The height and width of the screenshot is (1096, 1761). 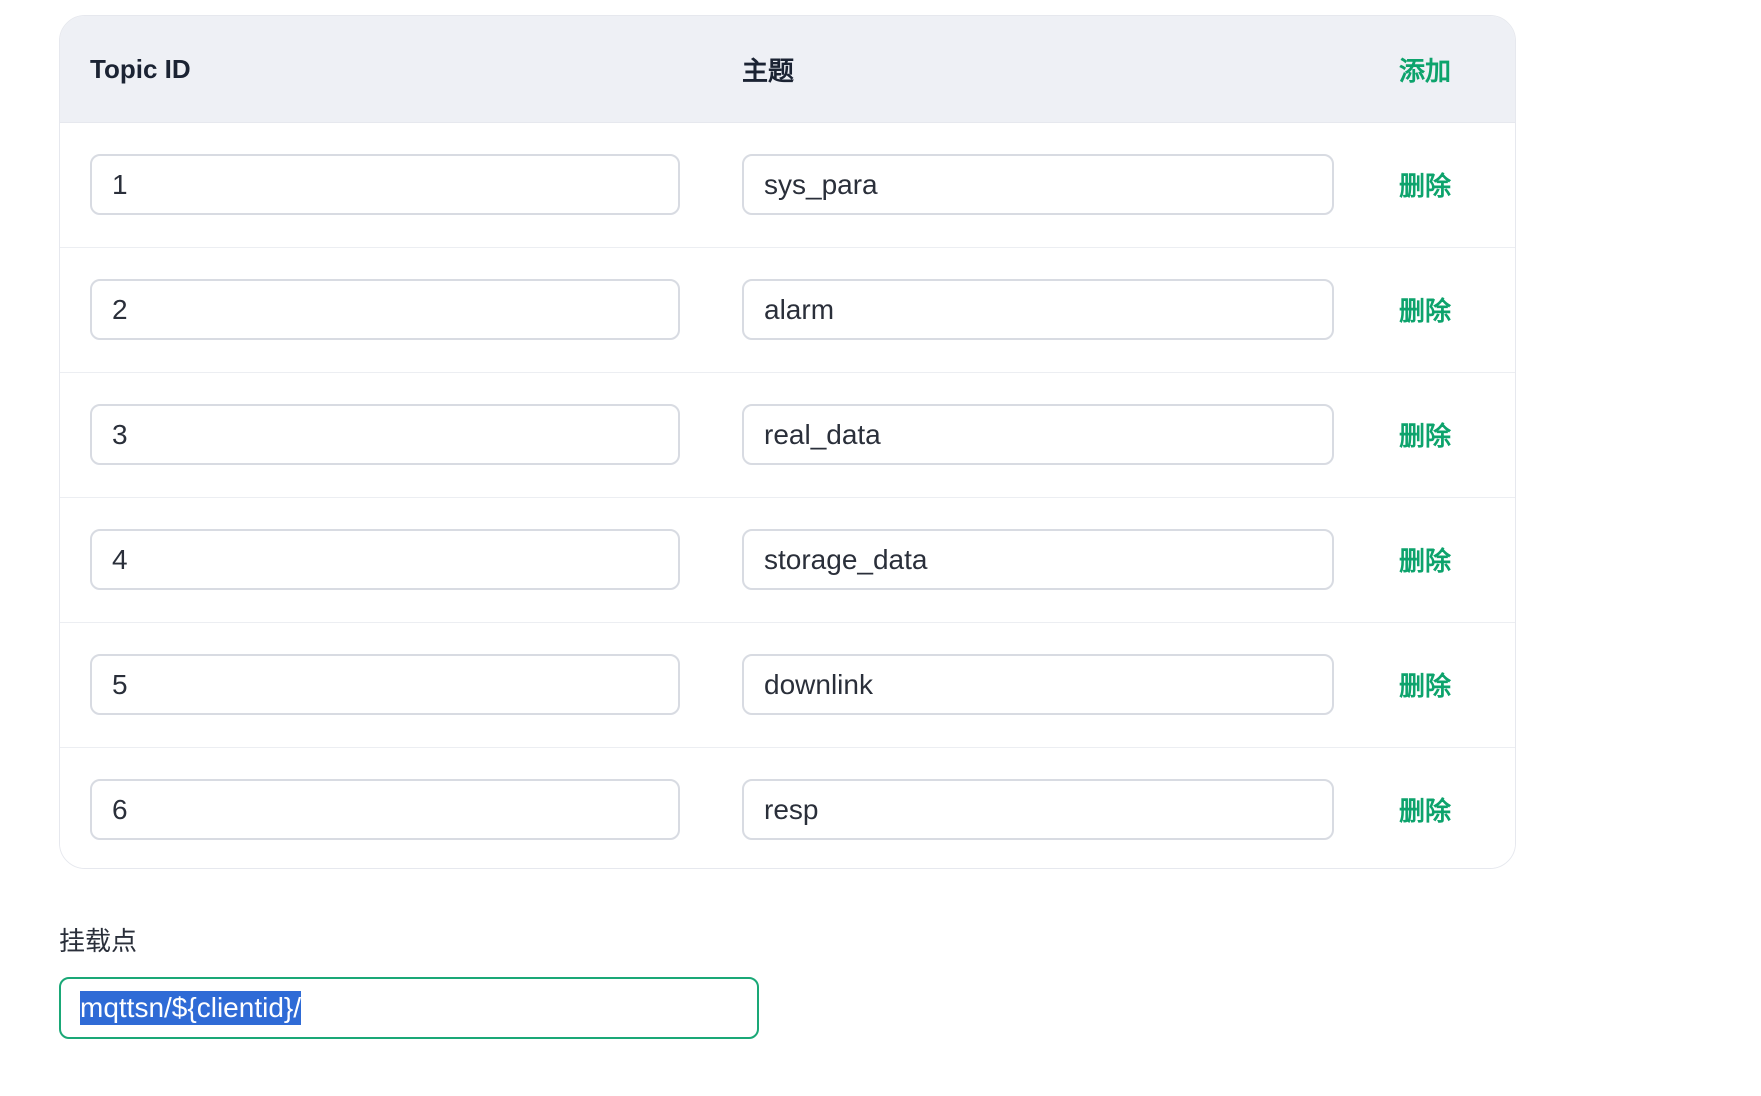 What do you see at coordinates (409, 1008) in the screenshot?
I see `mountpoint-input: mqttsn/${clientid}/` at bounding box center [409, 1008].